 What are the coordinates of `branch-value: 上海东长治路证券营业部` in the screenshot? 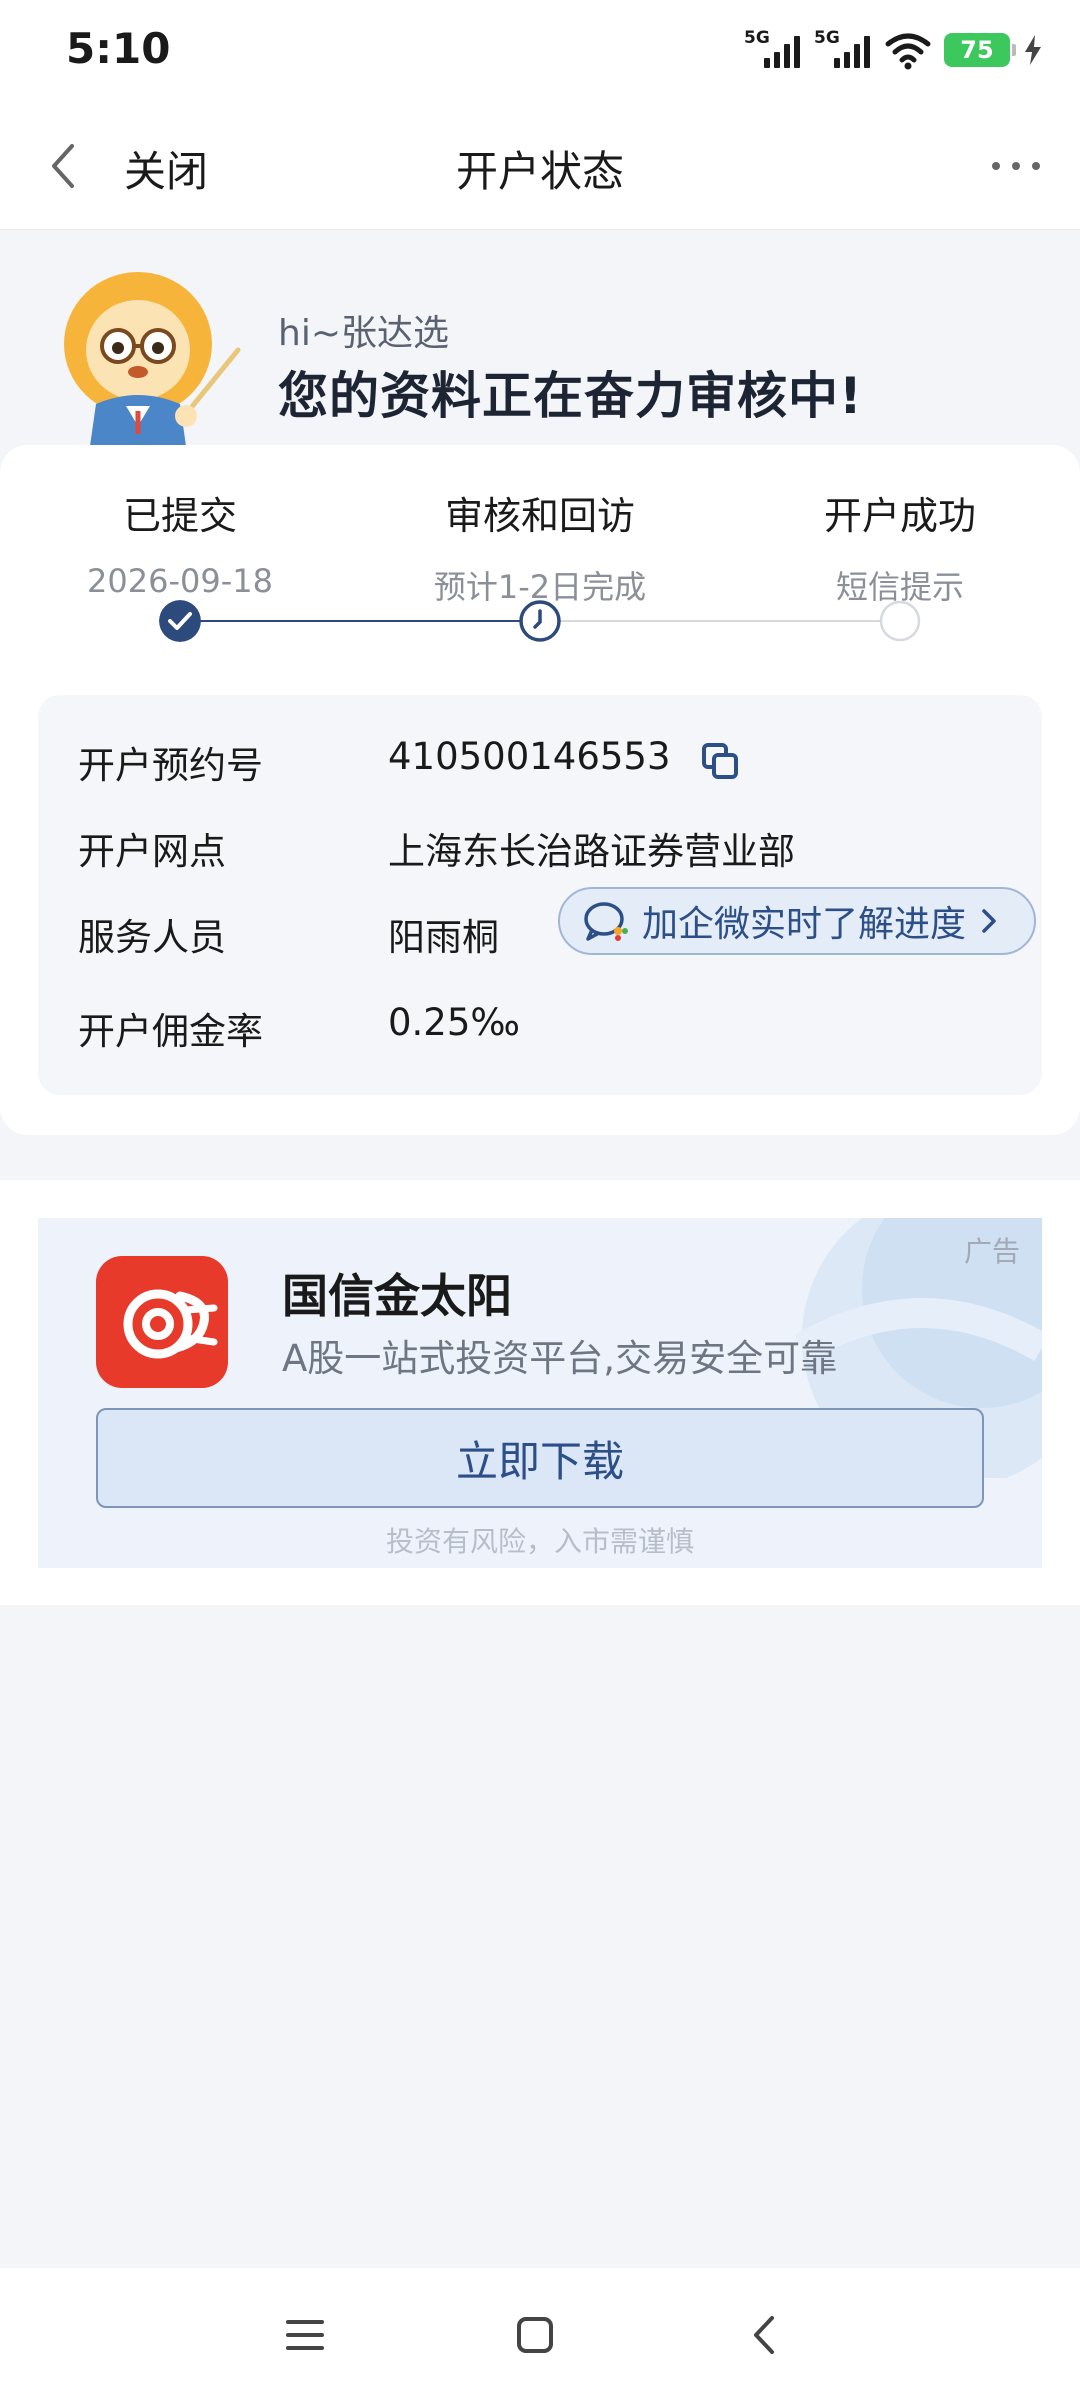 It's located at (591, 851).